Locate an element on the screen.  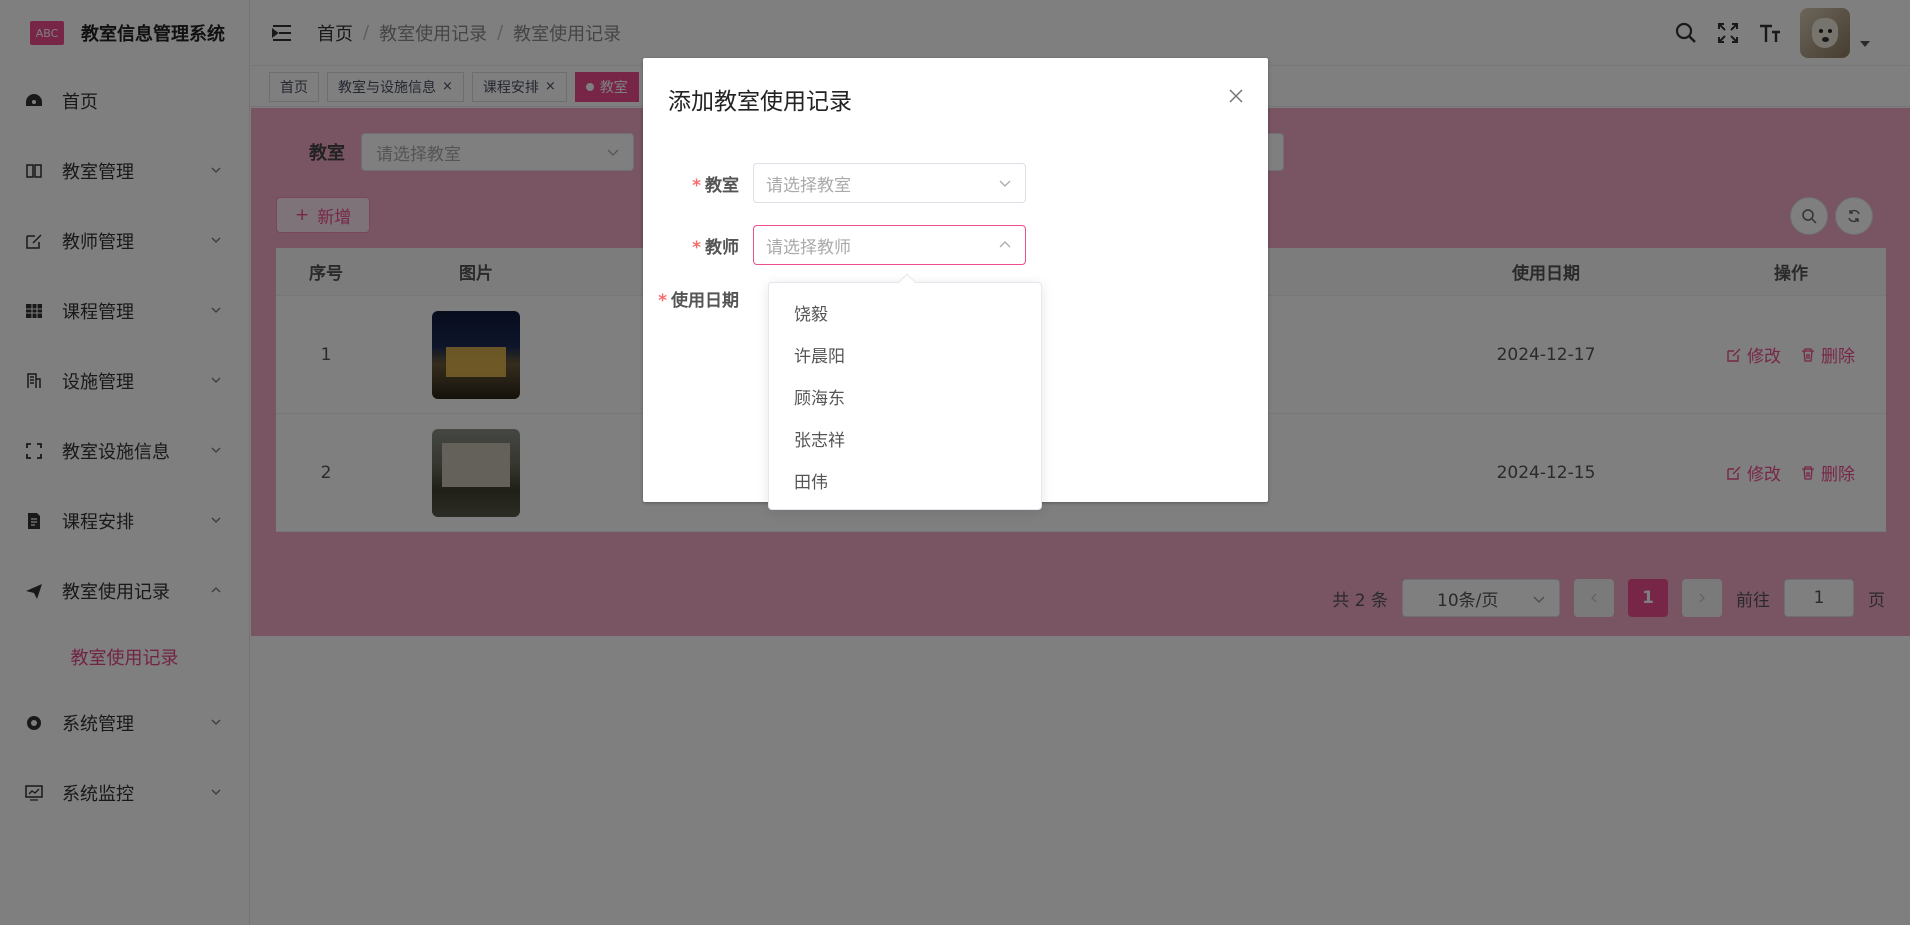
form-row-teacher: * 教师 请选择教师 is located at coordinates (834, 245).